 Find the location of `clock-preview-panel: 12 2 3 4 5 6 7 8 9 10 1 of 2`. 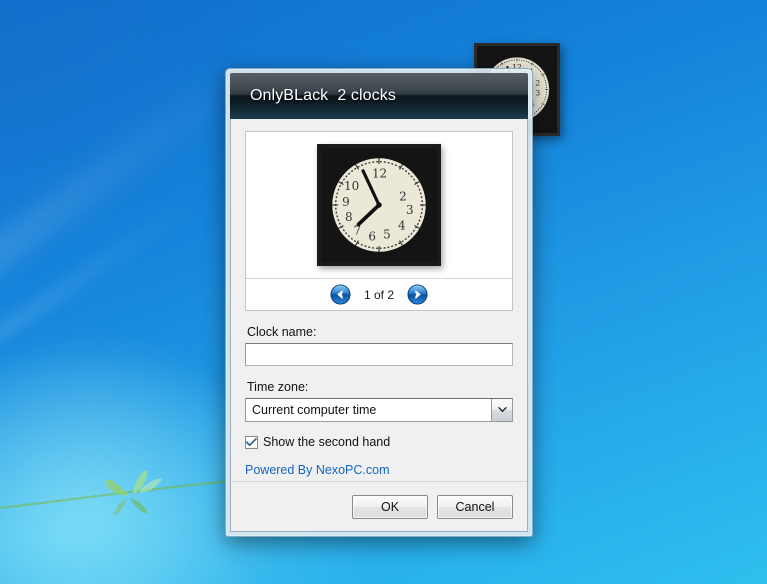

clock-preview-panel: 12 2 3 4 5 6 7 8 9 10 1 of 2 is located at coordinates (379, 221).